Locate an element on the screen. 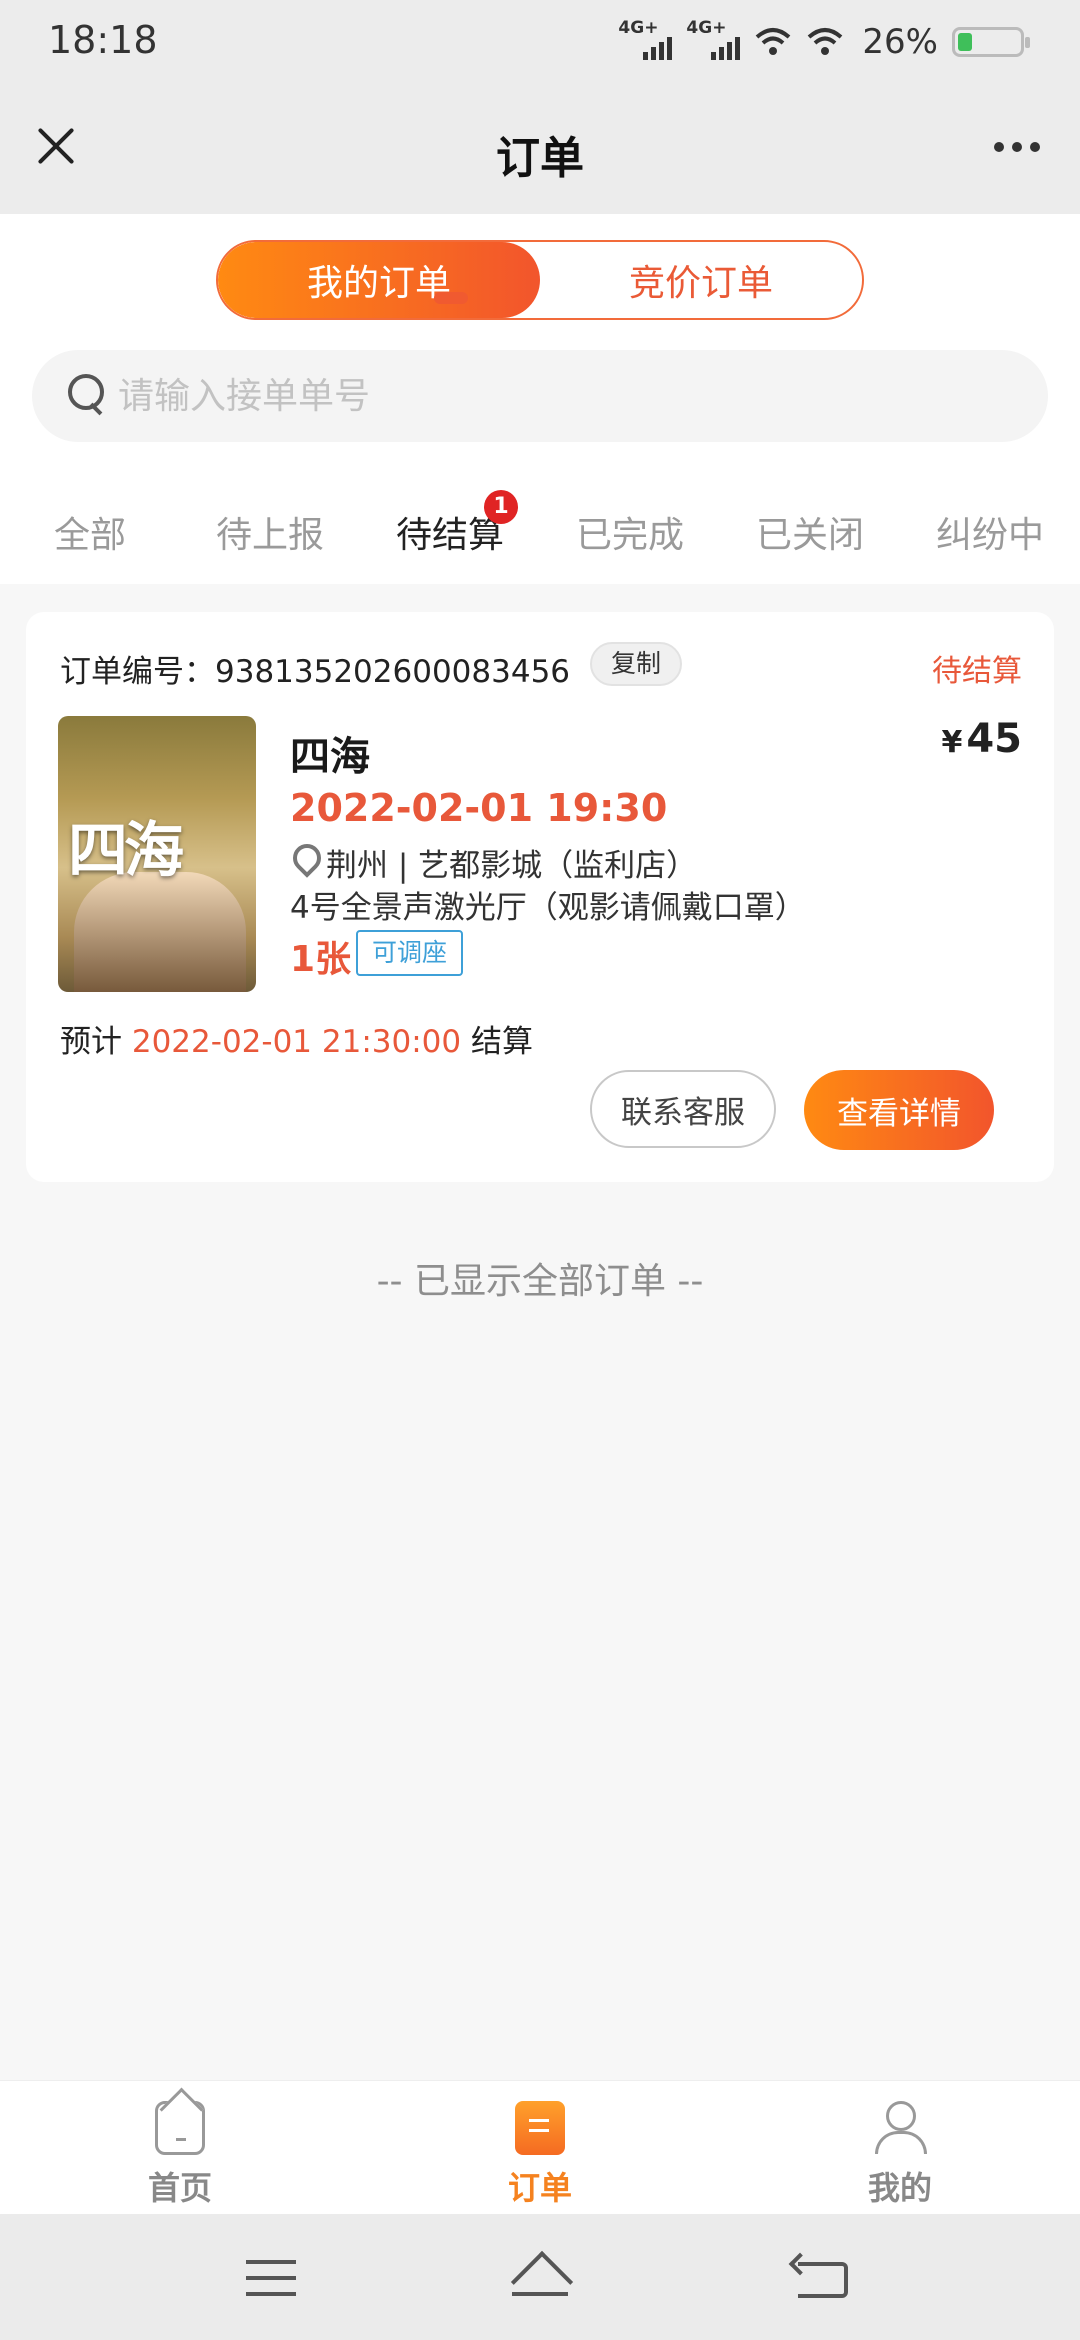  price: ¥45 is located at coordinates (981, 739).